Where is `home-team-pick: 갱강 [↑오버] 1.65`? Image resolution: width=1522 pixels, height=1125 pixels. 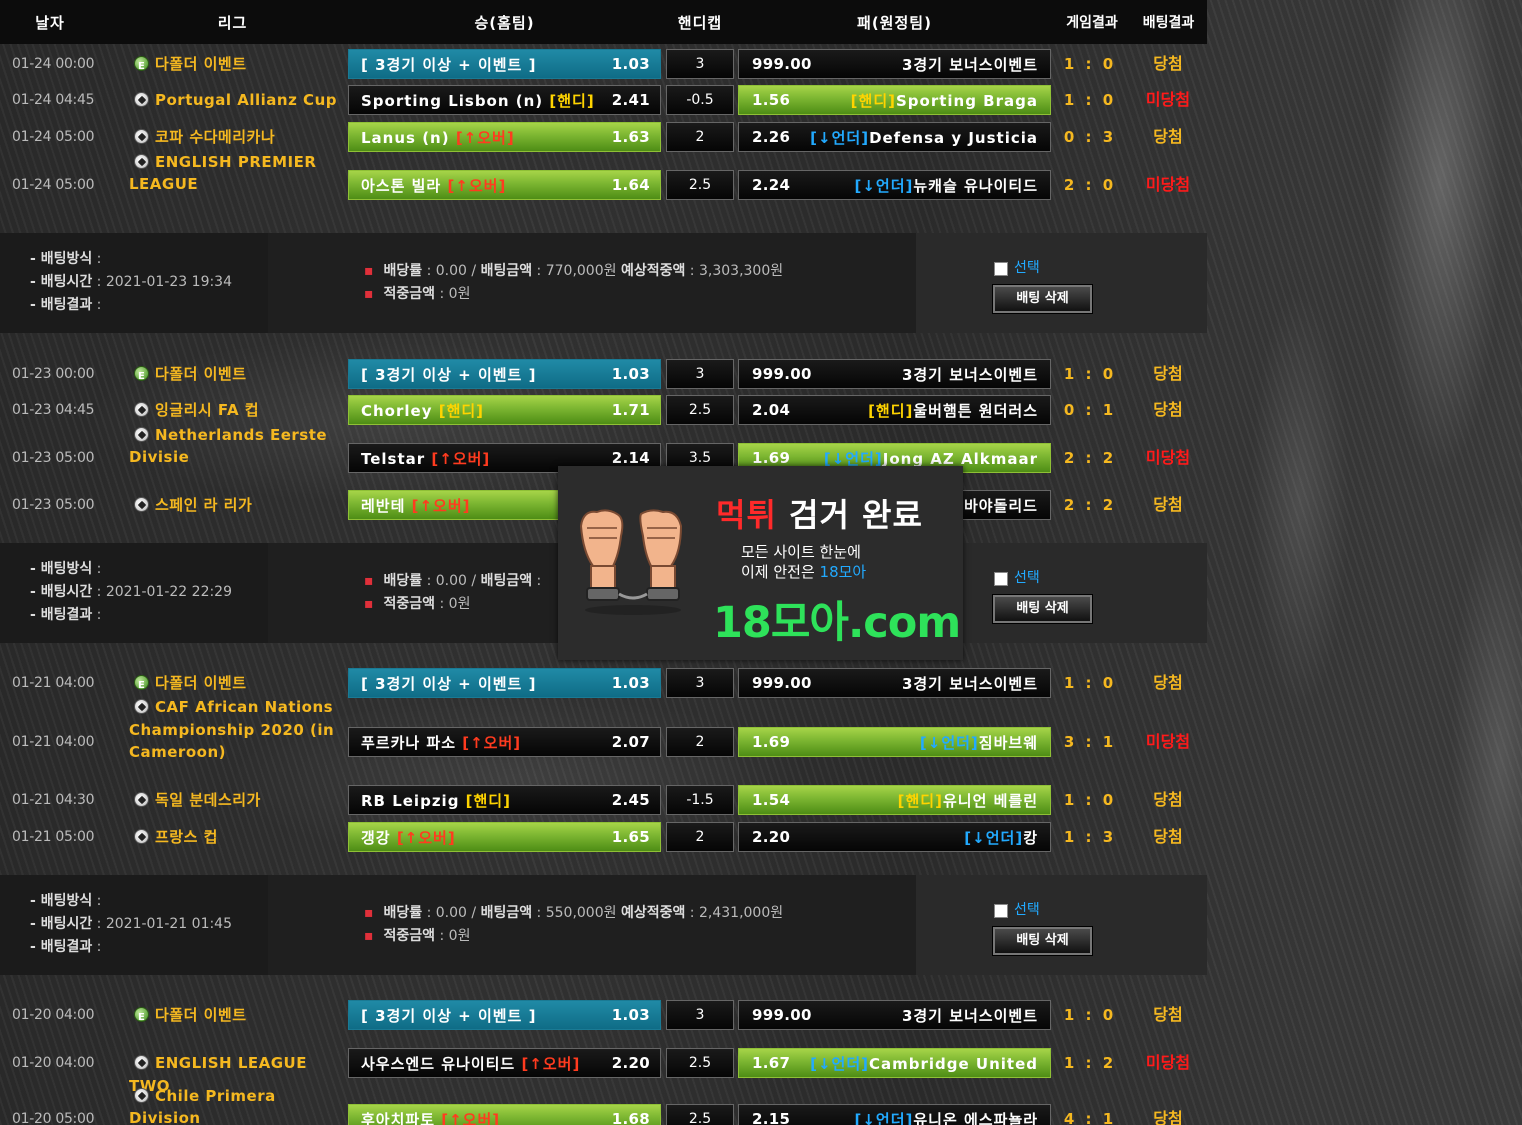 home-team-pick: 갱강 [↑오버] 1.65 is located at coordinates (504, 837).